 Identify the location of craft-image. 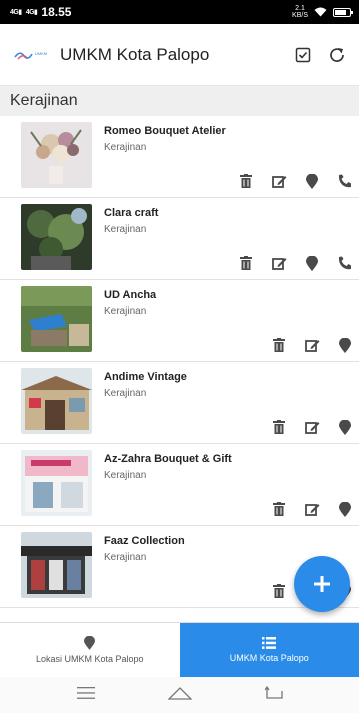
(56, 237).